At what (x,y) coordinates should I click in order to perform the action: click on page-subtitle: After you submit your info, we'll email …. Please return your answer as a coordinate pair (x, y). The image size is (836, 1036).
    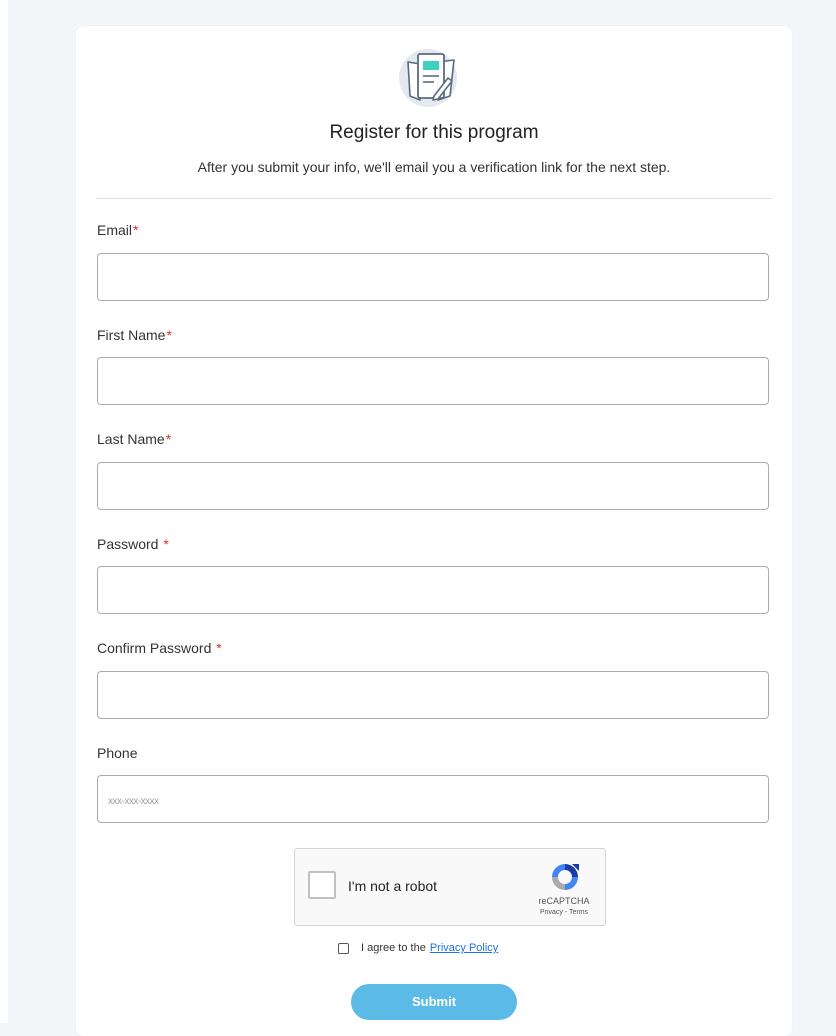
    Looking at the image, I should click on (434, 167).